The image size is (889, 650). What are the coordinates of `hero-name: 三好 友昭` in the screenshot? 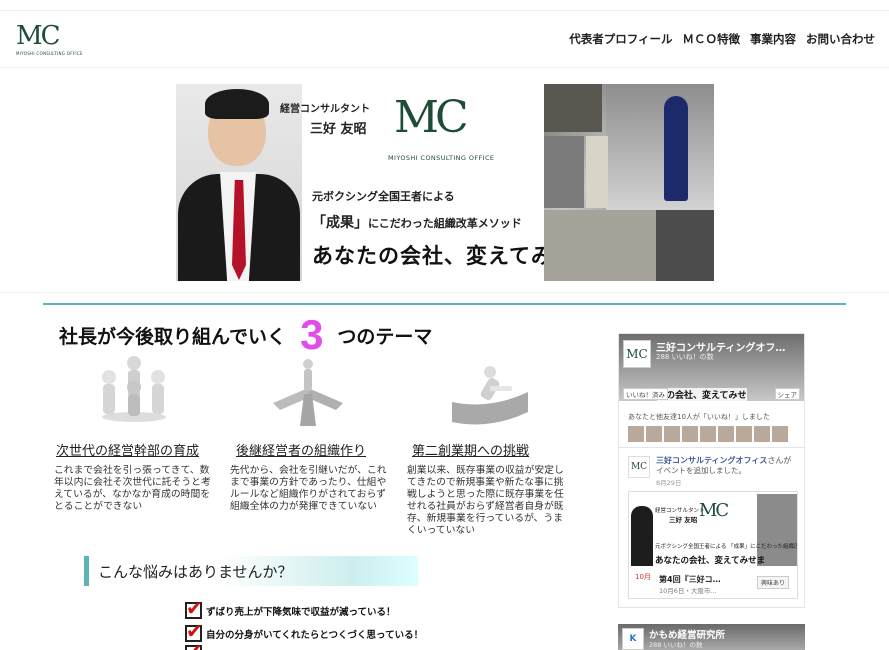 It's located at (338, 129).